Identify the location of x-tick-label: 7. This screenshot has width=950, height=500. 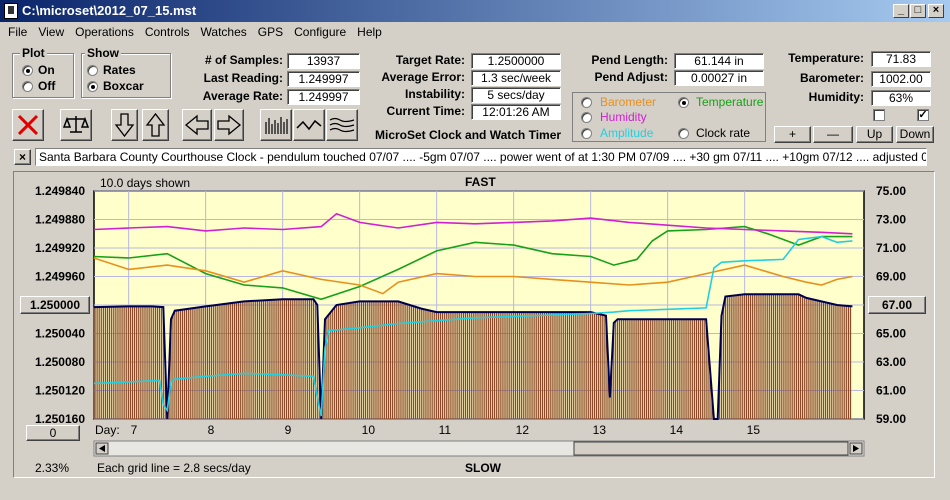
(134, 430).